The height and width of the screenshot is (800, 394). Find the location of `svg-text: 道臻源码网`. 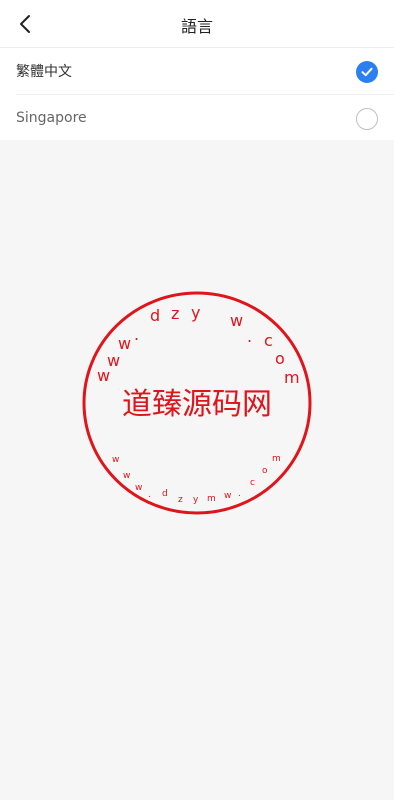

svg-text: 道臻源码网 is located at coordinates (197, 404).